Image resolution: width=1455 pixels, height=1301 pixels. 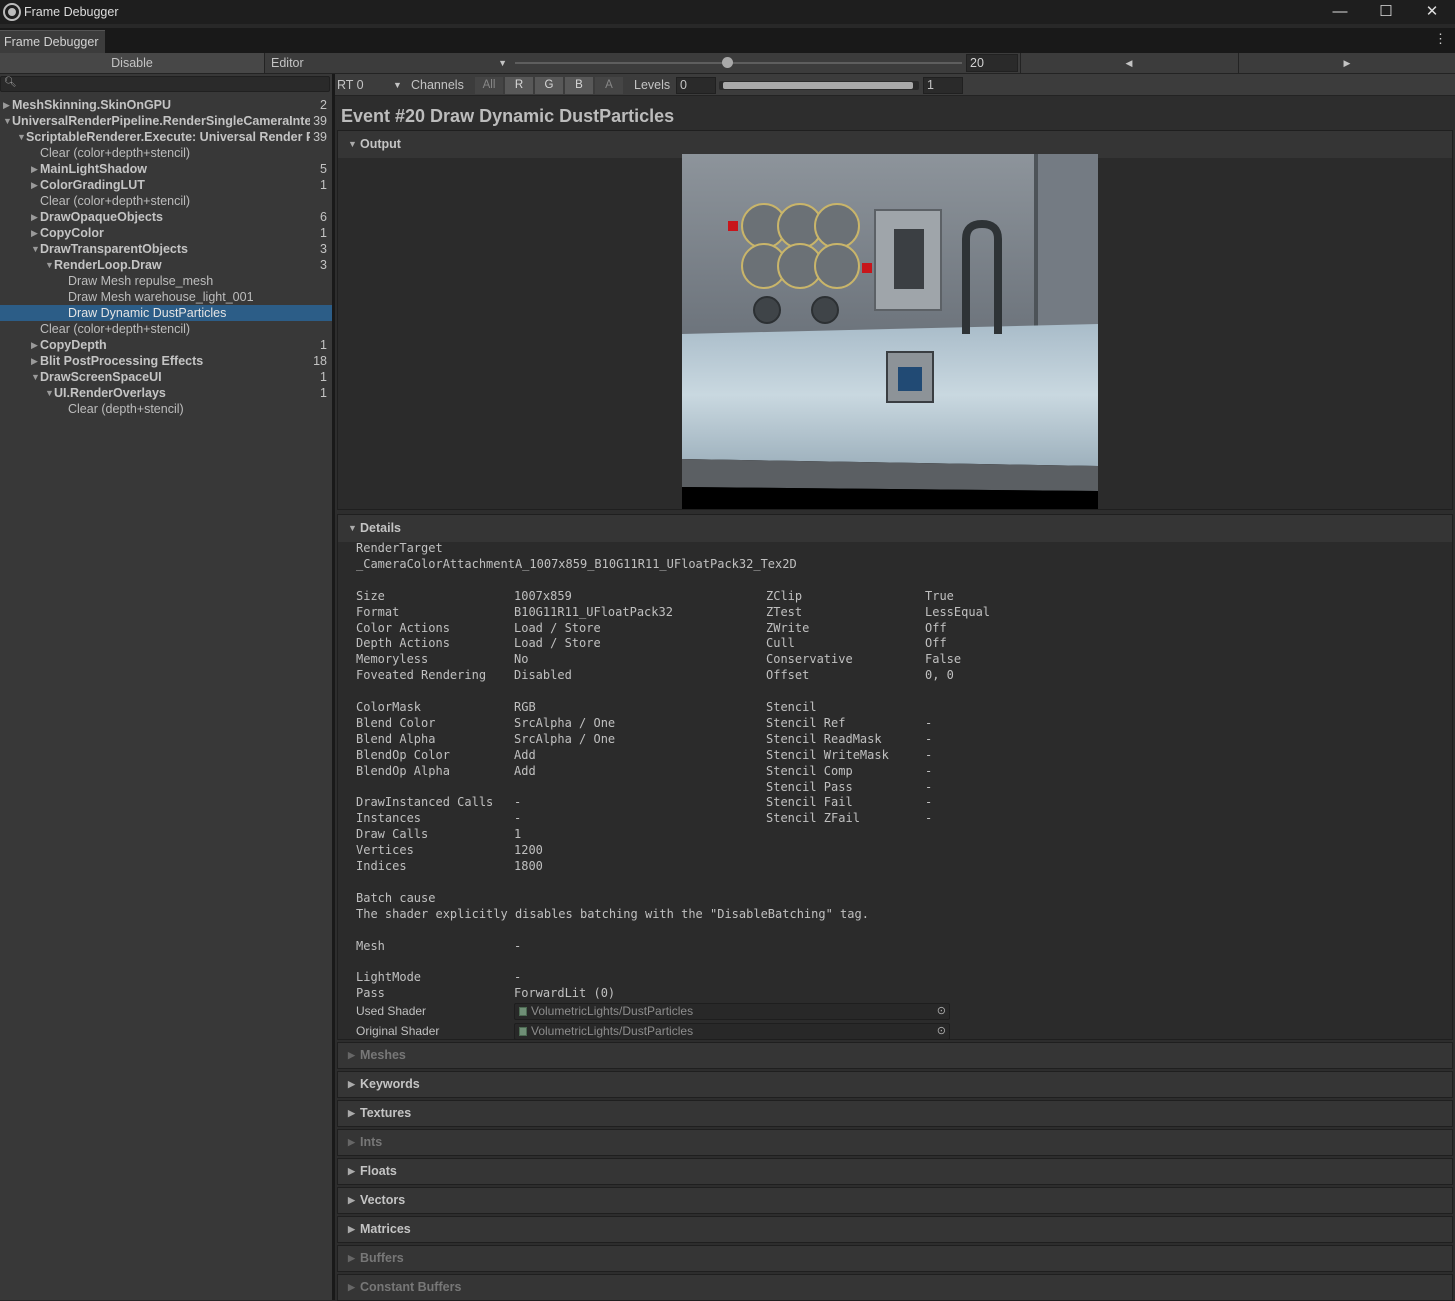 I want to click on disable-button: Disable, so click(x=132, y=63).